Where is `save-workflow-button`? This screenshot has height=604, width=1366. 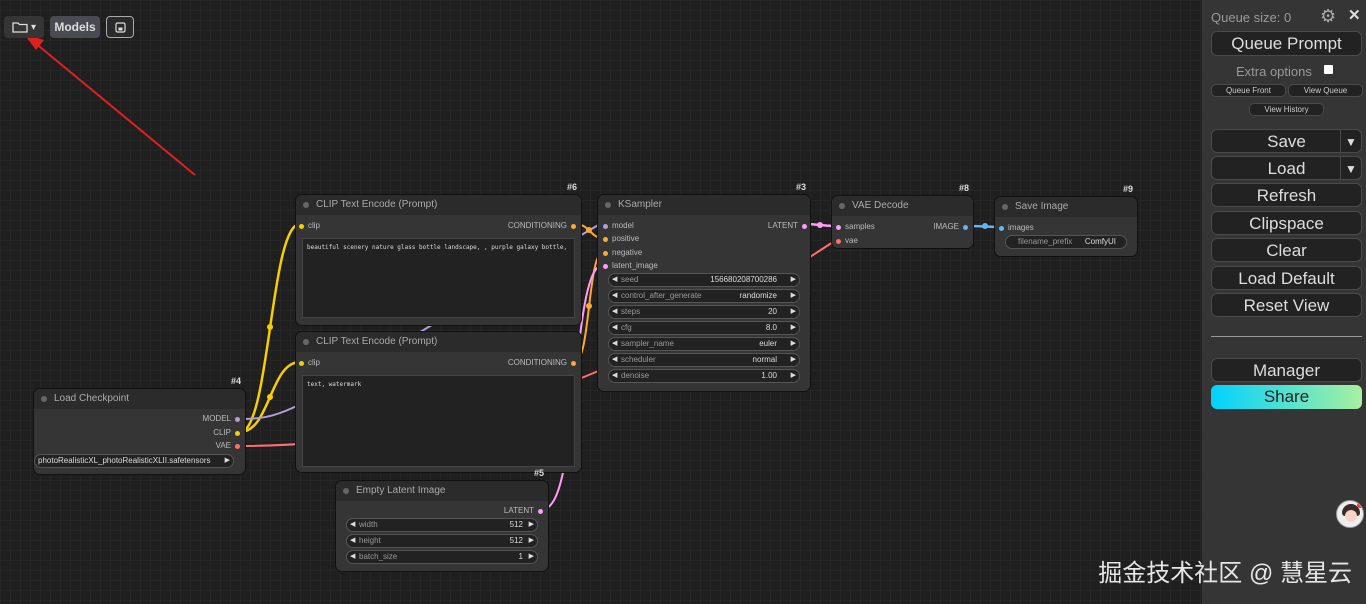
save-workflow-button is located at coordinates (120, 27).